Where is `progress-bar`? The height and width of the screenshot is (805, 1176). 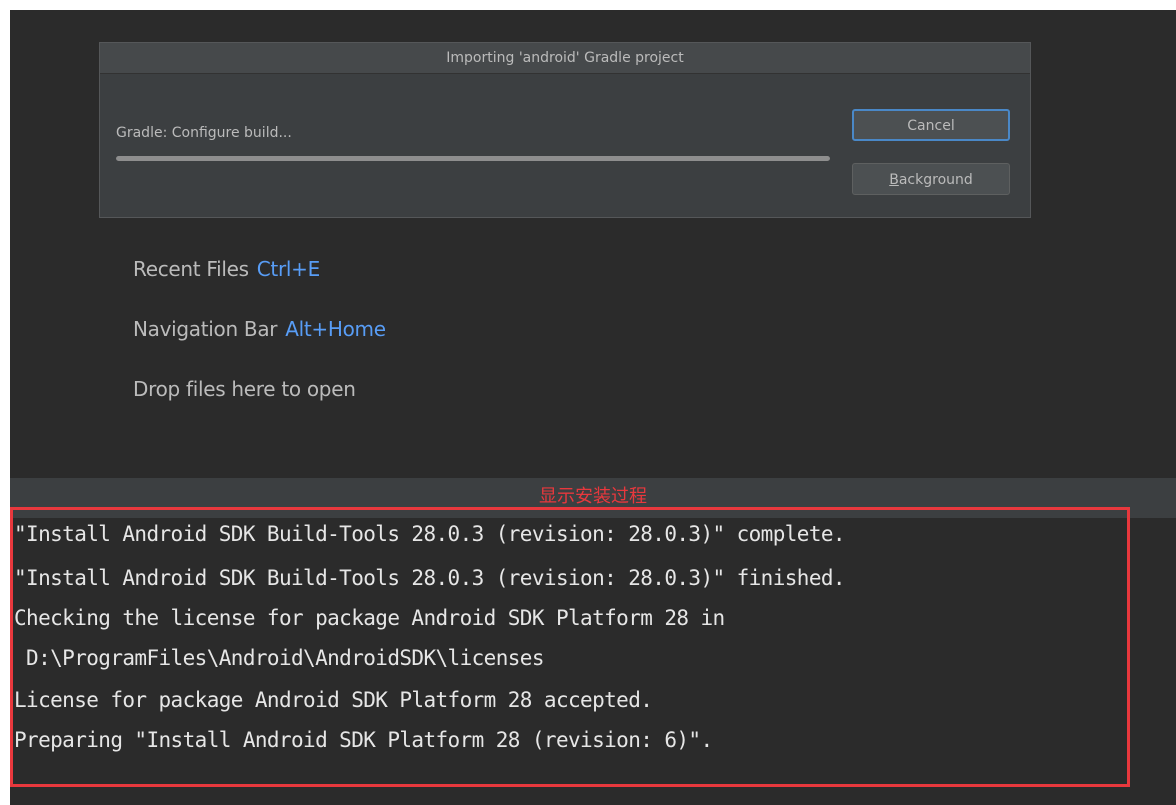
progress-bar is located at coordinates (473, 158).